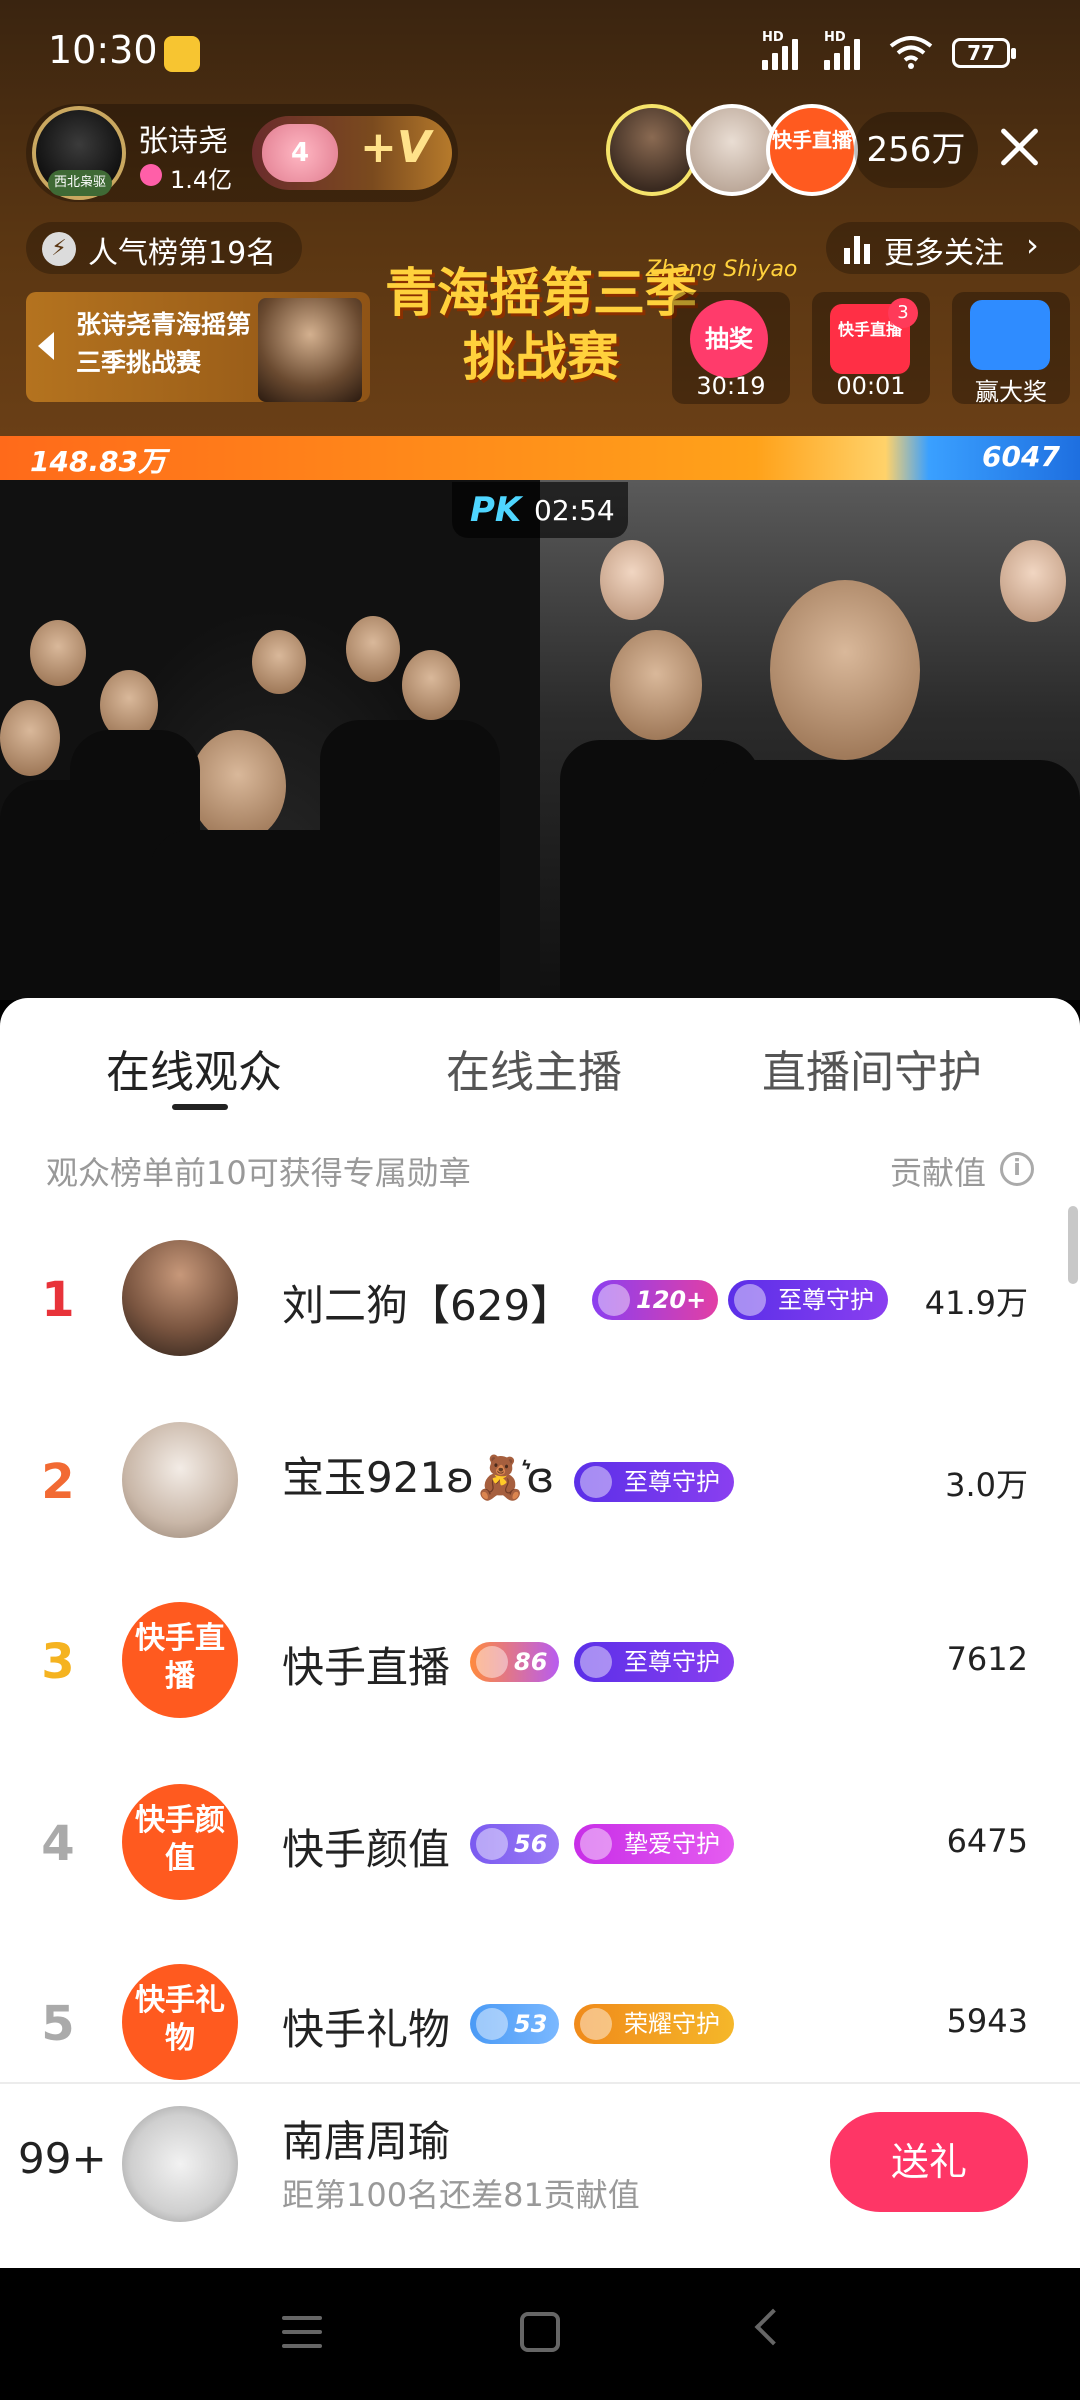 This screenshot has width=1080, height=2400. What do you see at coordinates (58, 1300) in the screenshot?
I see `rank-number: 1` at bounding box center [58, 1300].